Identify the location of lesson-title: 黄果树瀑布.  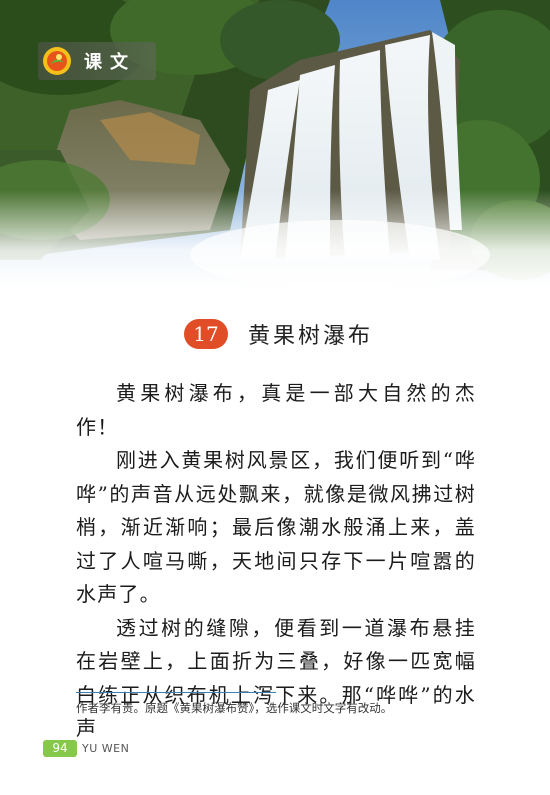
(311, 336).